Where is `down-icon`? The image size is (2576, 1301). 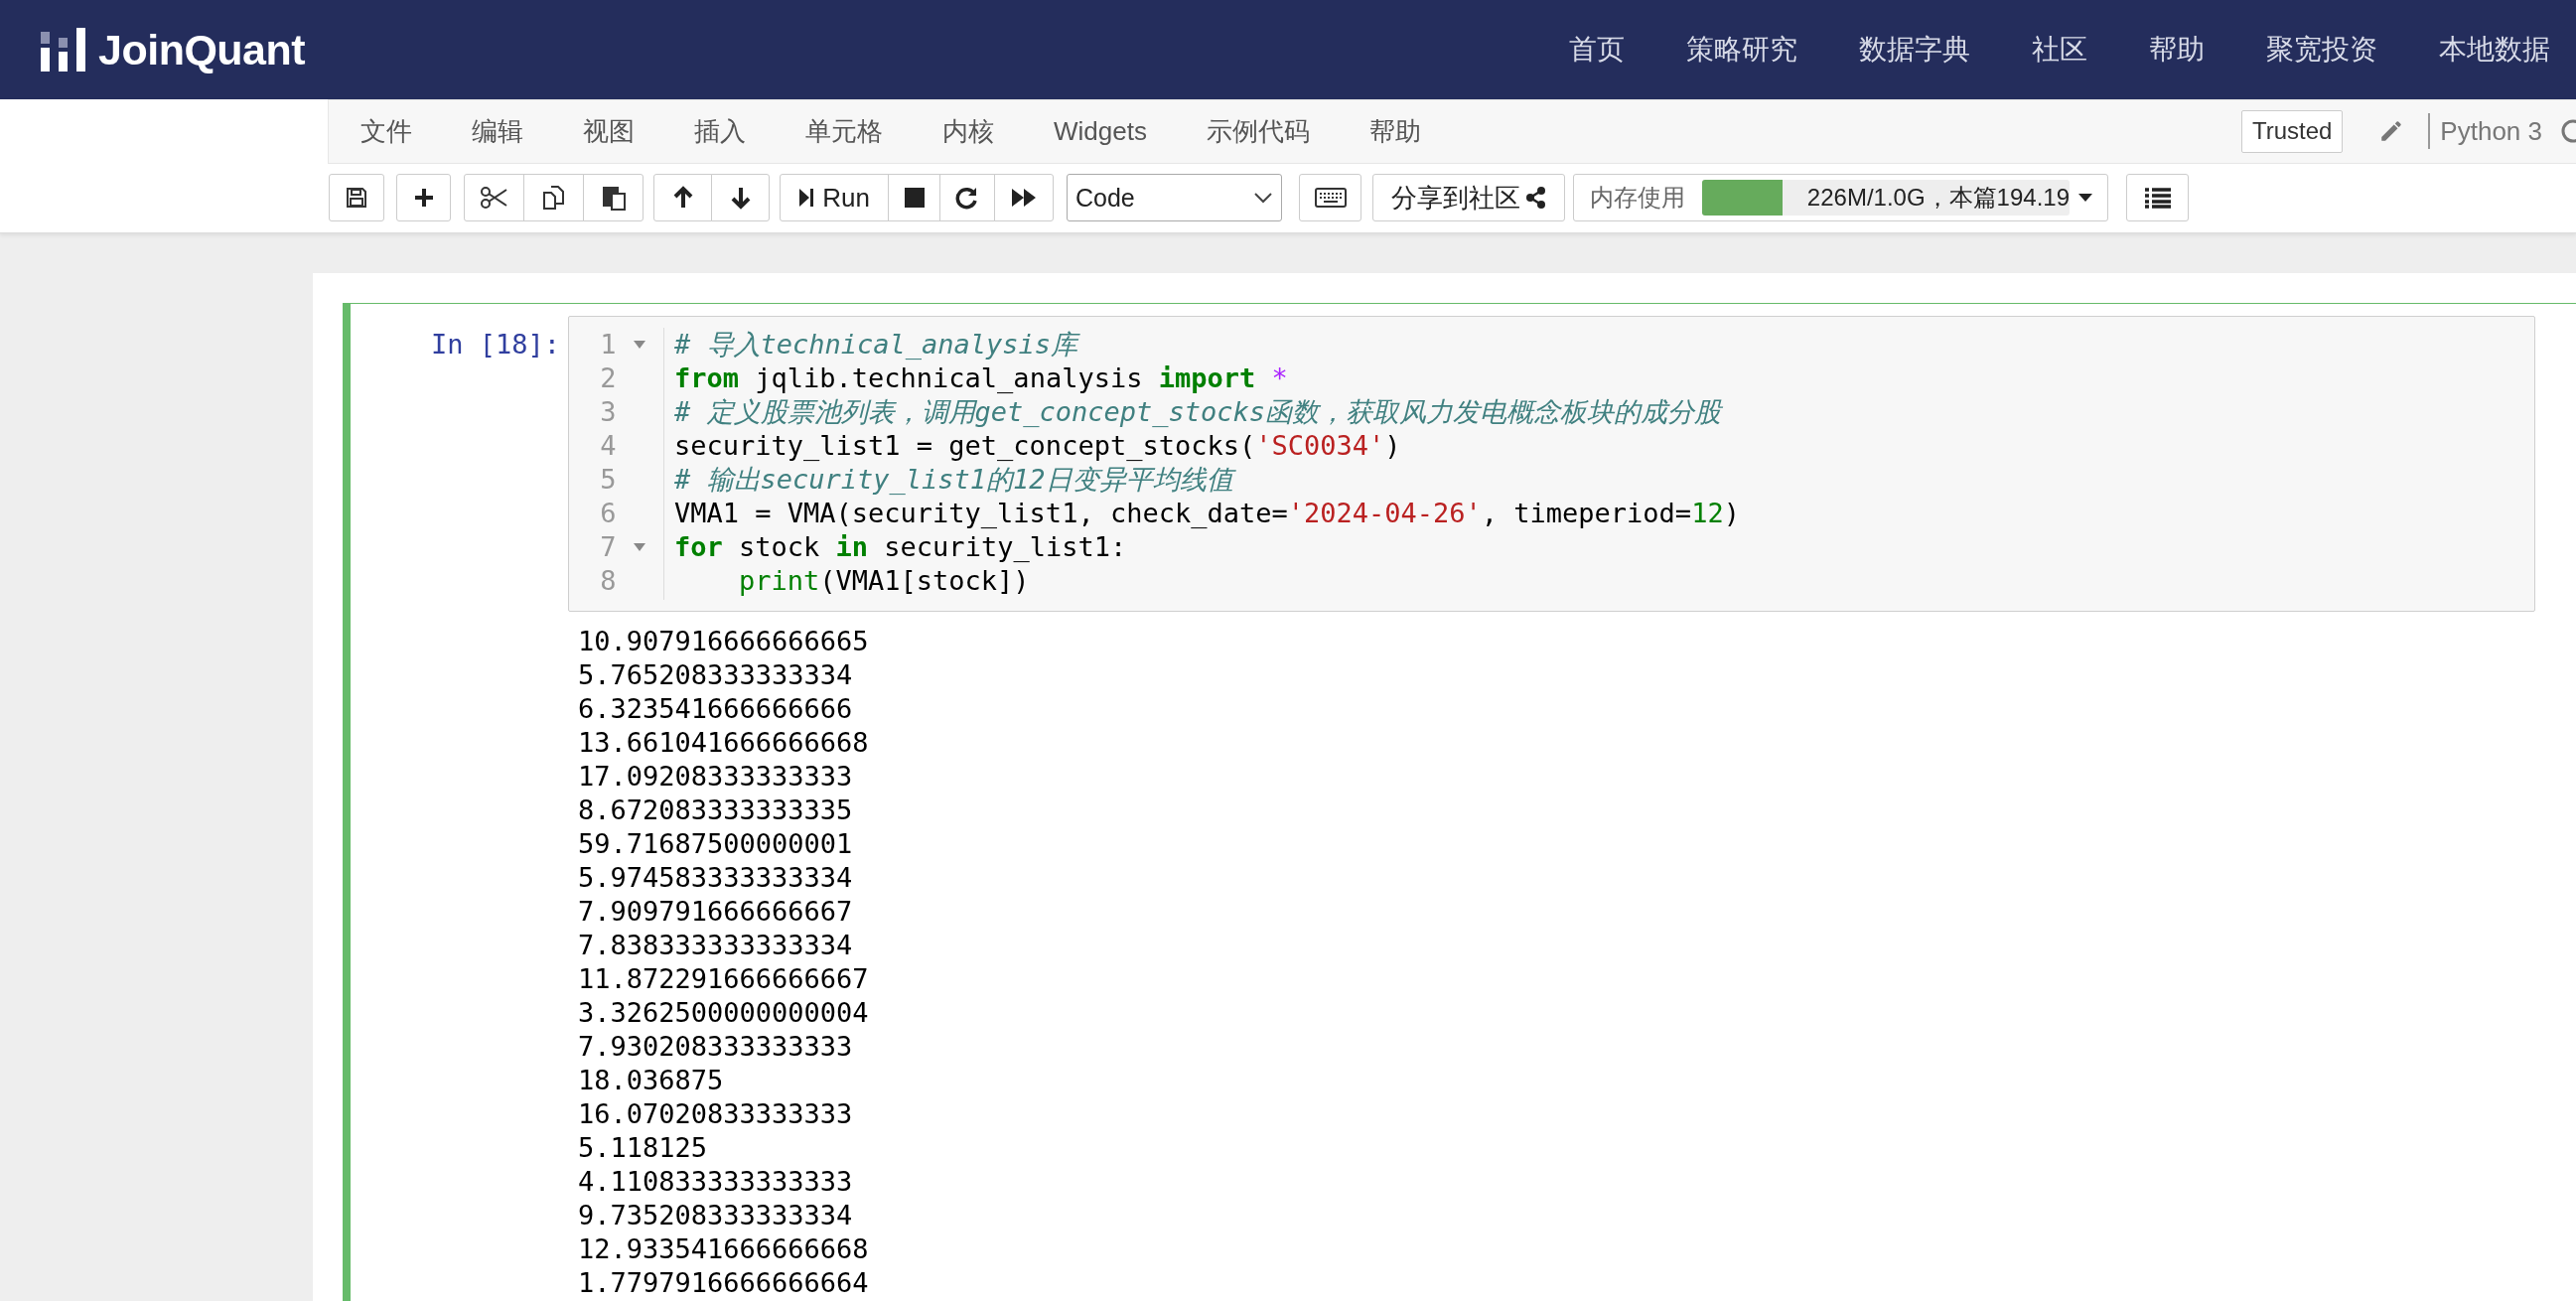
down-icon is located at coordinates (740, 199).